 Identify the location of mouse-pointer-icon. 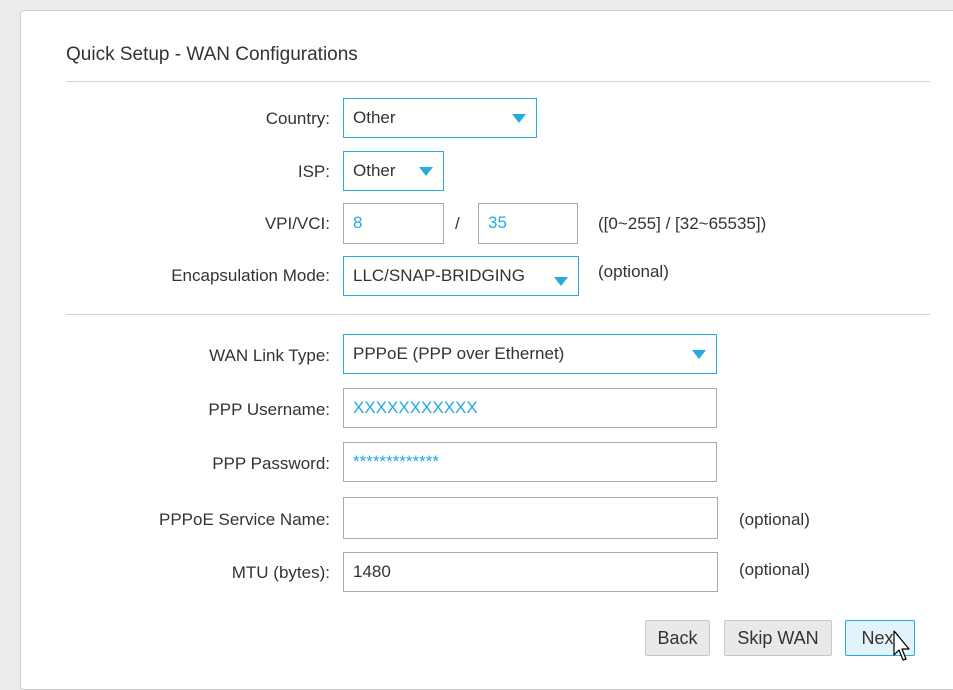
(901, 645).